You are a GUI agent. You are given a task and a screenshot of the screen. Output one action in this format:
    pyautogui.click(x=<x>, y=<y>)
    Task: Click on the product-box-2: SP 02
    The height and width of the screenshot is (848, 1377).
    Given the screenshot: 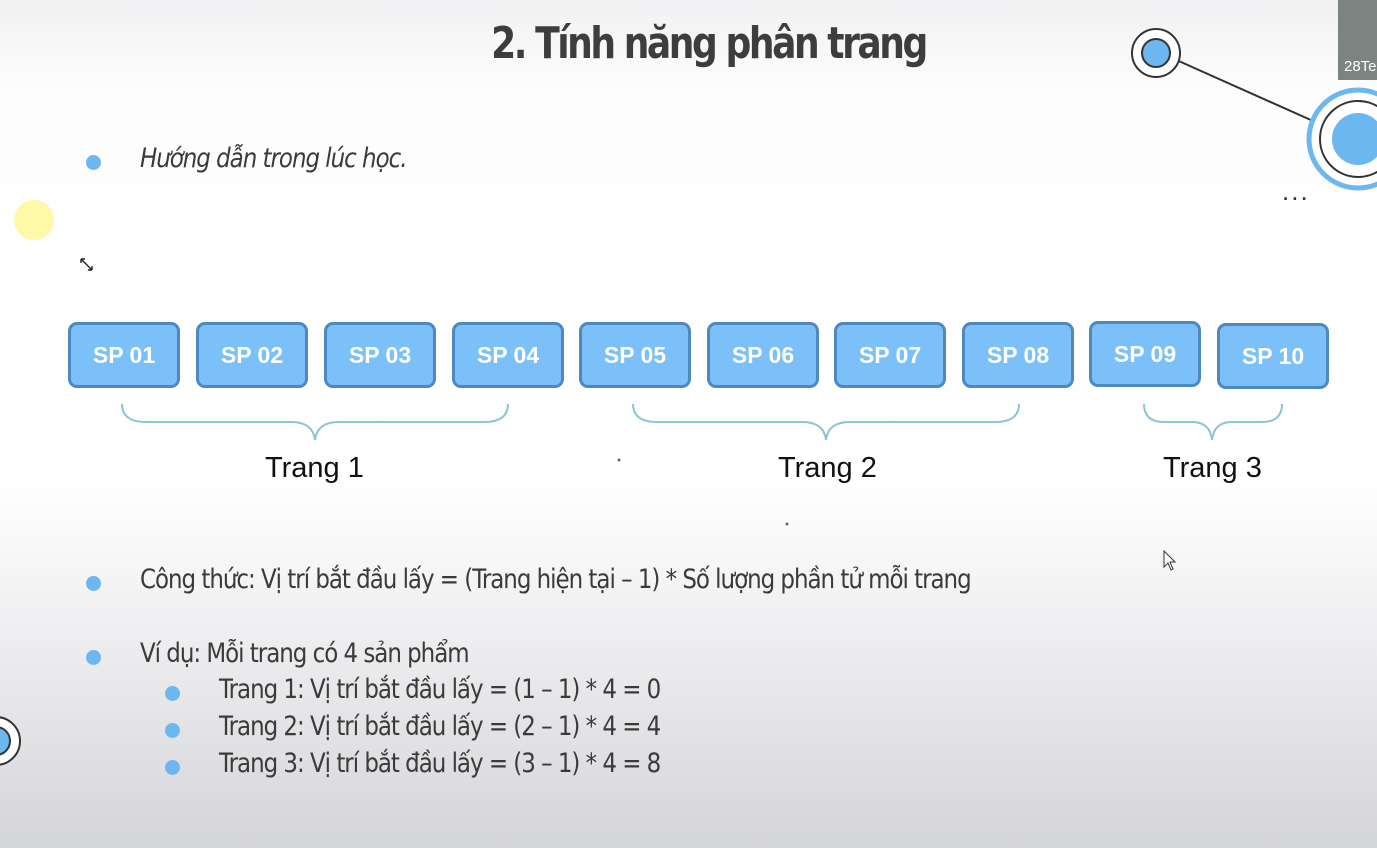 What is the action you would take?
    pyautogui.click(x=252, y=355)
    